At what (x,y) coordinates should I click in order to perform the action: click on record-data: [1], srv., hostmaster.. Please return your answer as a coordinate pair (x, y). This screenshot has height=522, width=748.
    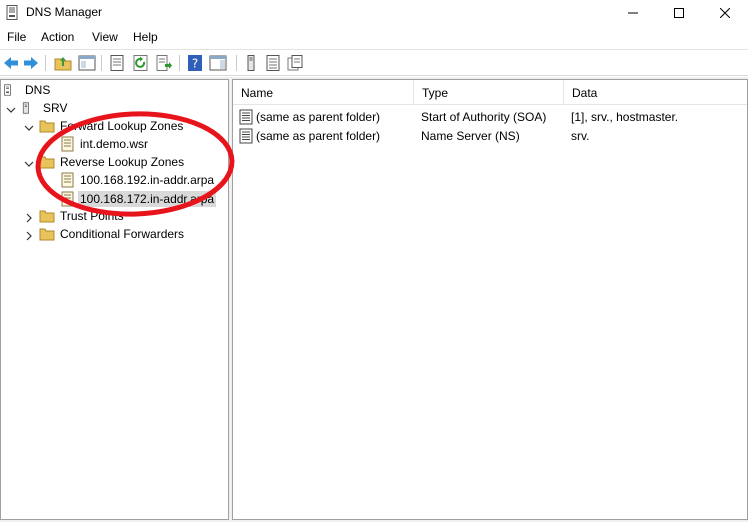
    Looking at the image, I should click on (625, 117).